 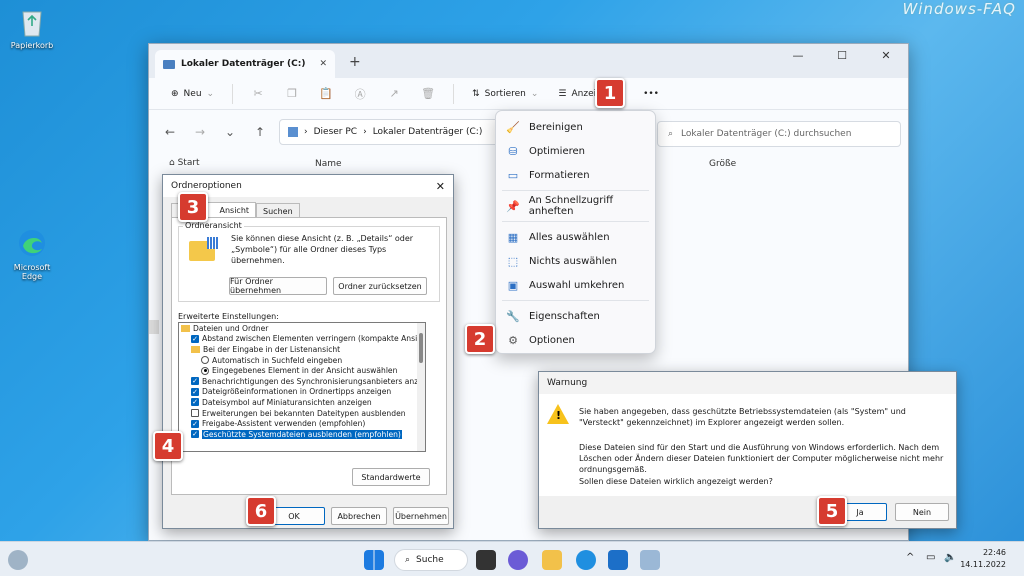 I want to click on pane-scroll-marker, so click(x=154, y=327).